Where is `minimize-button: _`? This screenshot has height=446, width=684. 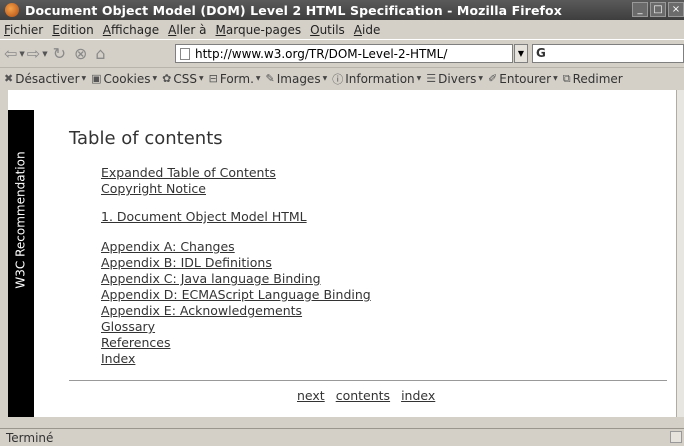
minimize-button: _ is located at coordinates (640, 9).